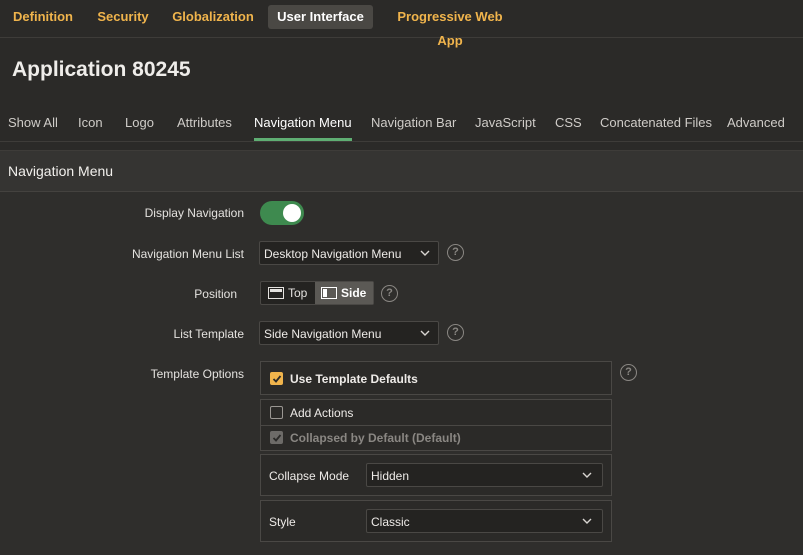 This screenshot has height=555, width=803. Describe the element at coordinates (333, 254) in the screenshot. I see `navigation-menu-list-value: Desktop Navigation Menu` at that location.